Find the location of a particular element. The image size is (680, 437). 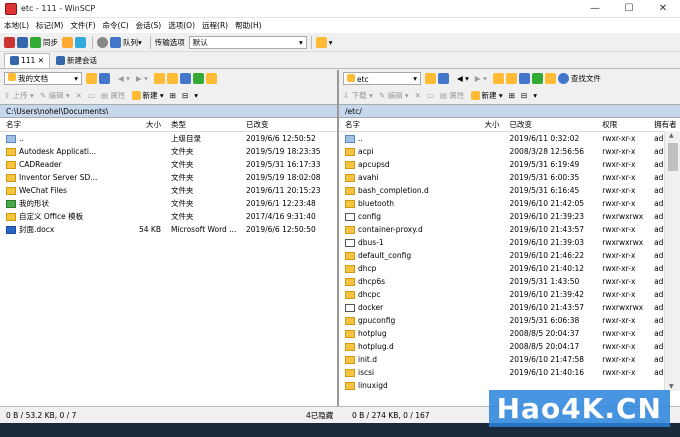

table-row: WeChat Files 文件夹 2019/6/11 20:15:23 is located at coordinates (168, 190).